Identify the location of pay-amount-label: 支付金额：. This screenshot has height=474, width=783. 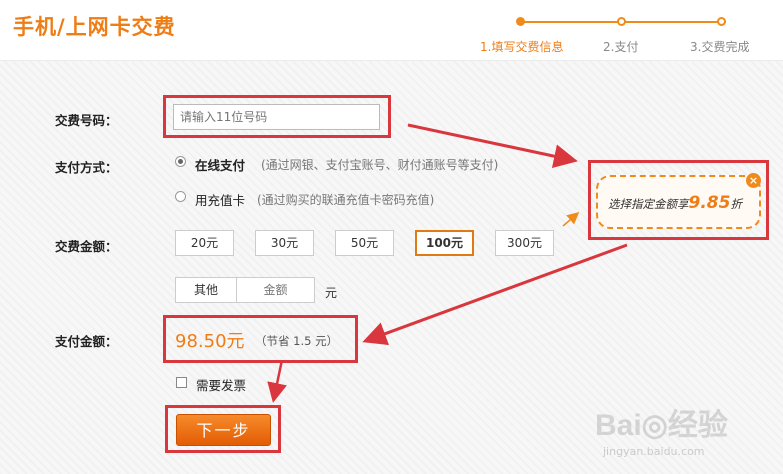
(86, 341).